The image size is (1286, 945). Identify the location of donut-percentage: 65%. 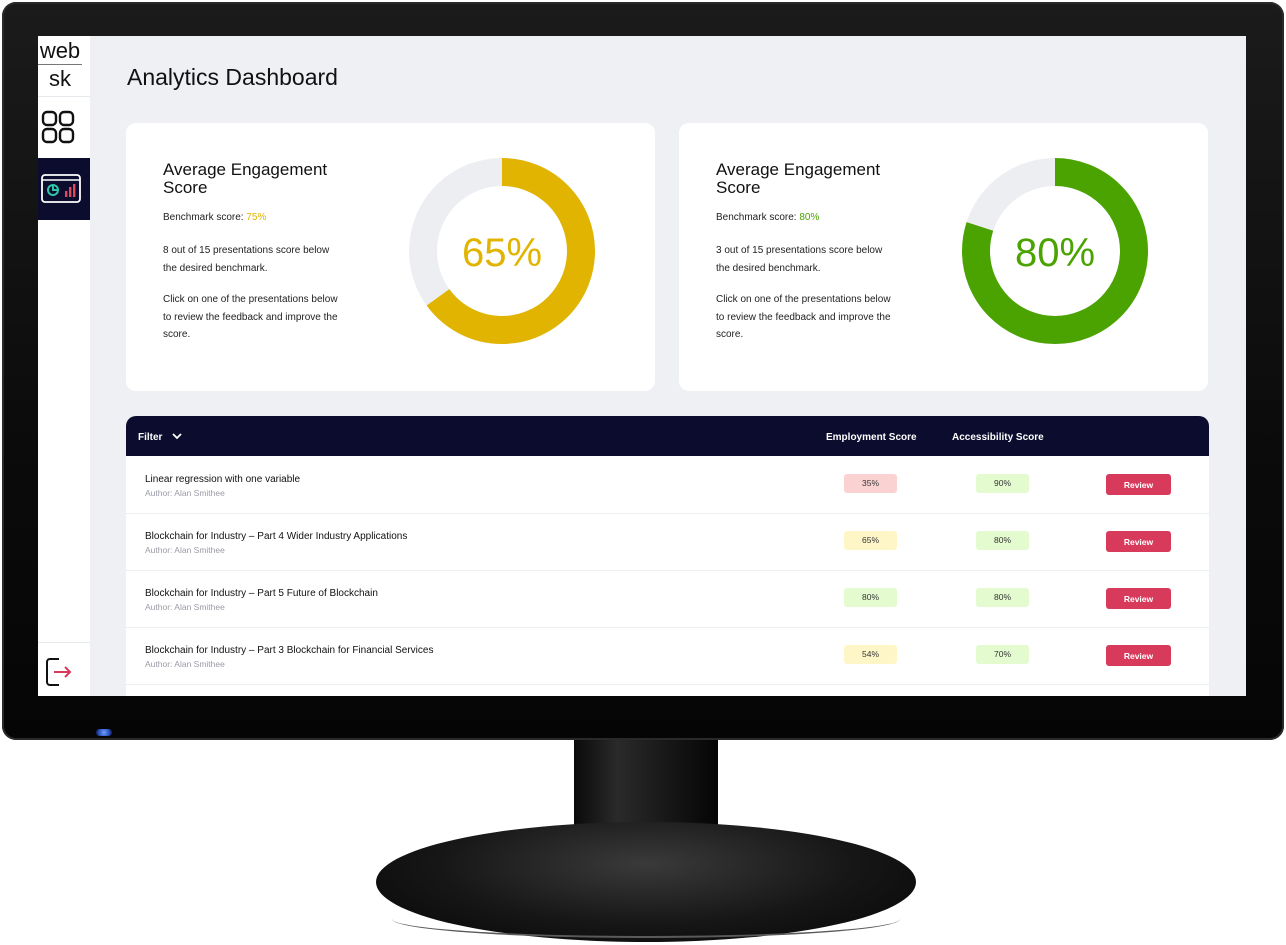
(502, 253).